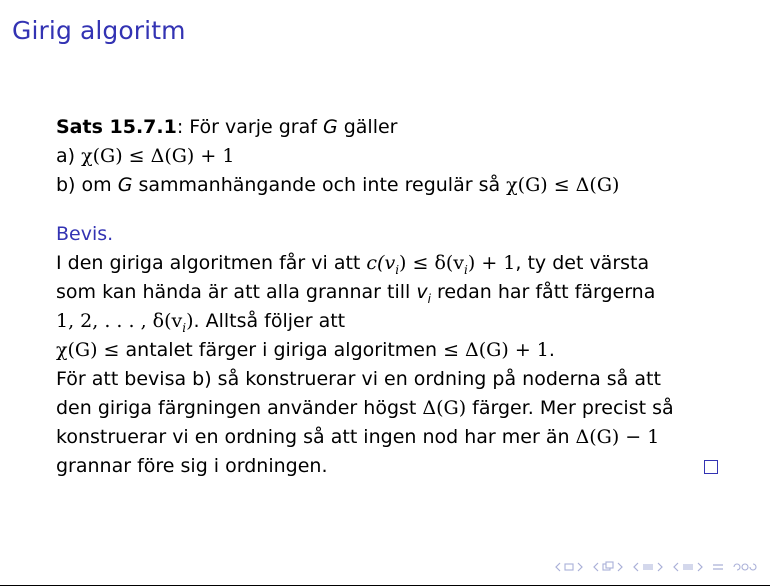 The width and height of the screenshot is (770, 586). I want to click on part-b-prefix: b) om, so click(87, 185).